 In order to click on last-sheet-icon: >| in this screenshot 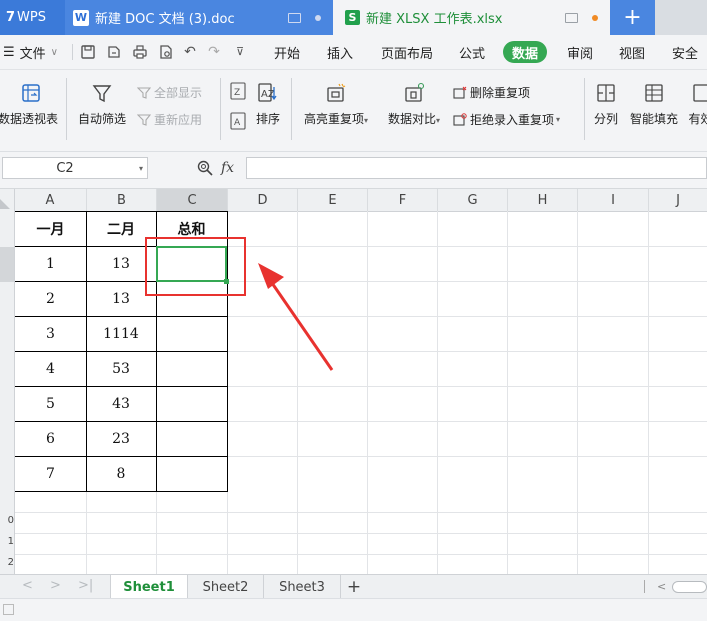, I will do `click(85, 585)`.